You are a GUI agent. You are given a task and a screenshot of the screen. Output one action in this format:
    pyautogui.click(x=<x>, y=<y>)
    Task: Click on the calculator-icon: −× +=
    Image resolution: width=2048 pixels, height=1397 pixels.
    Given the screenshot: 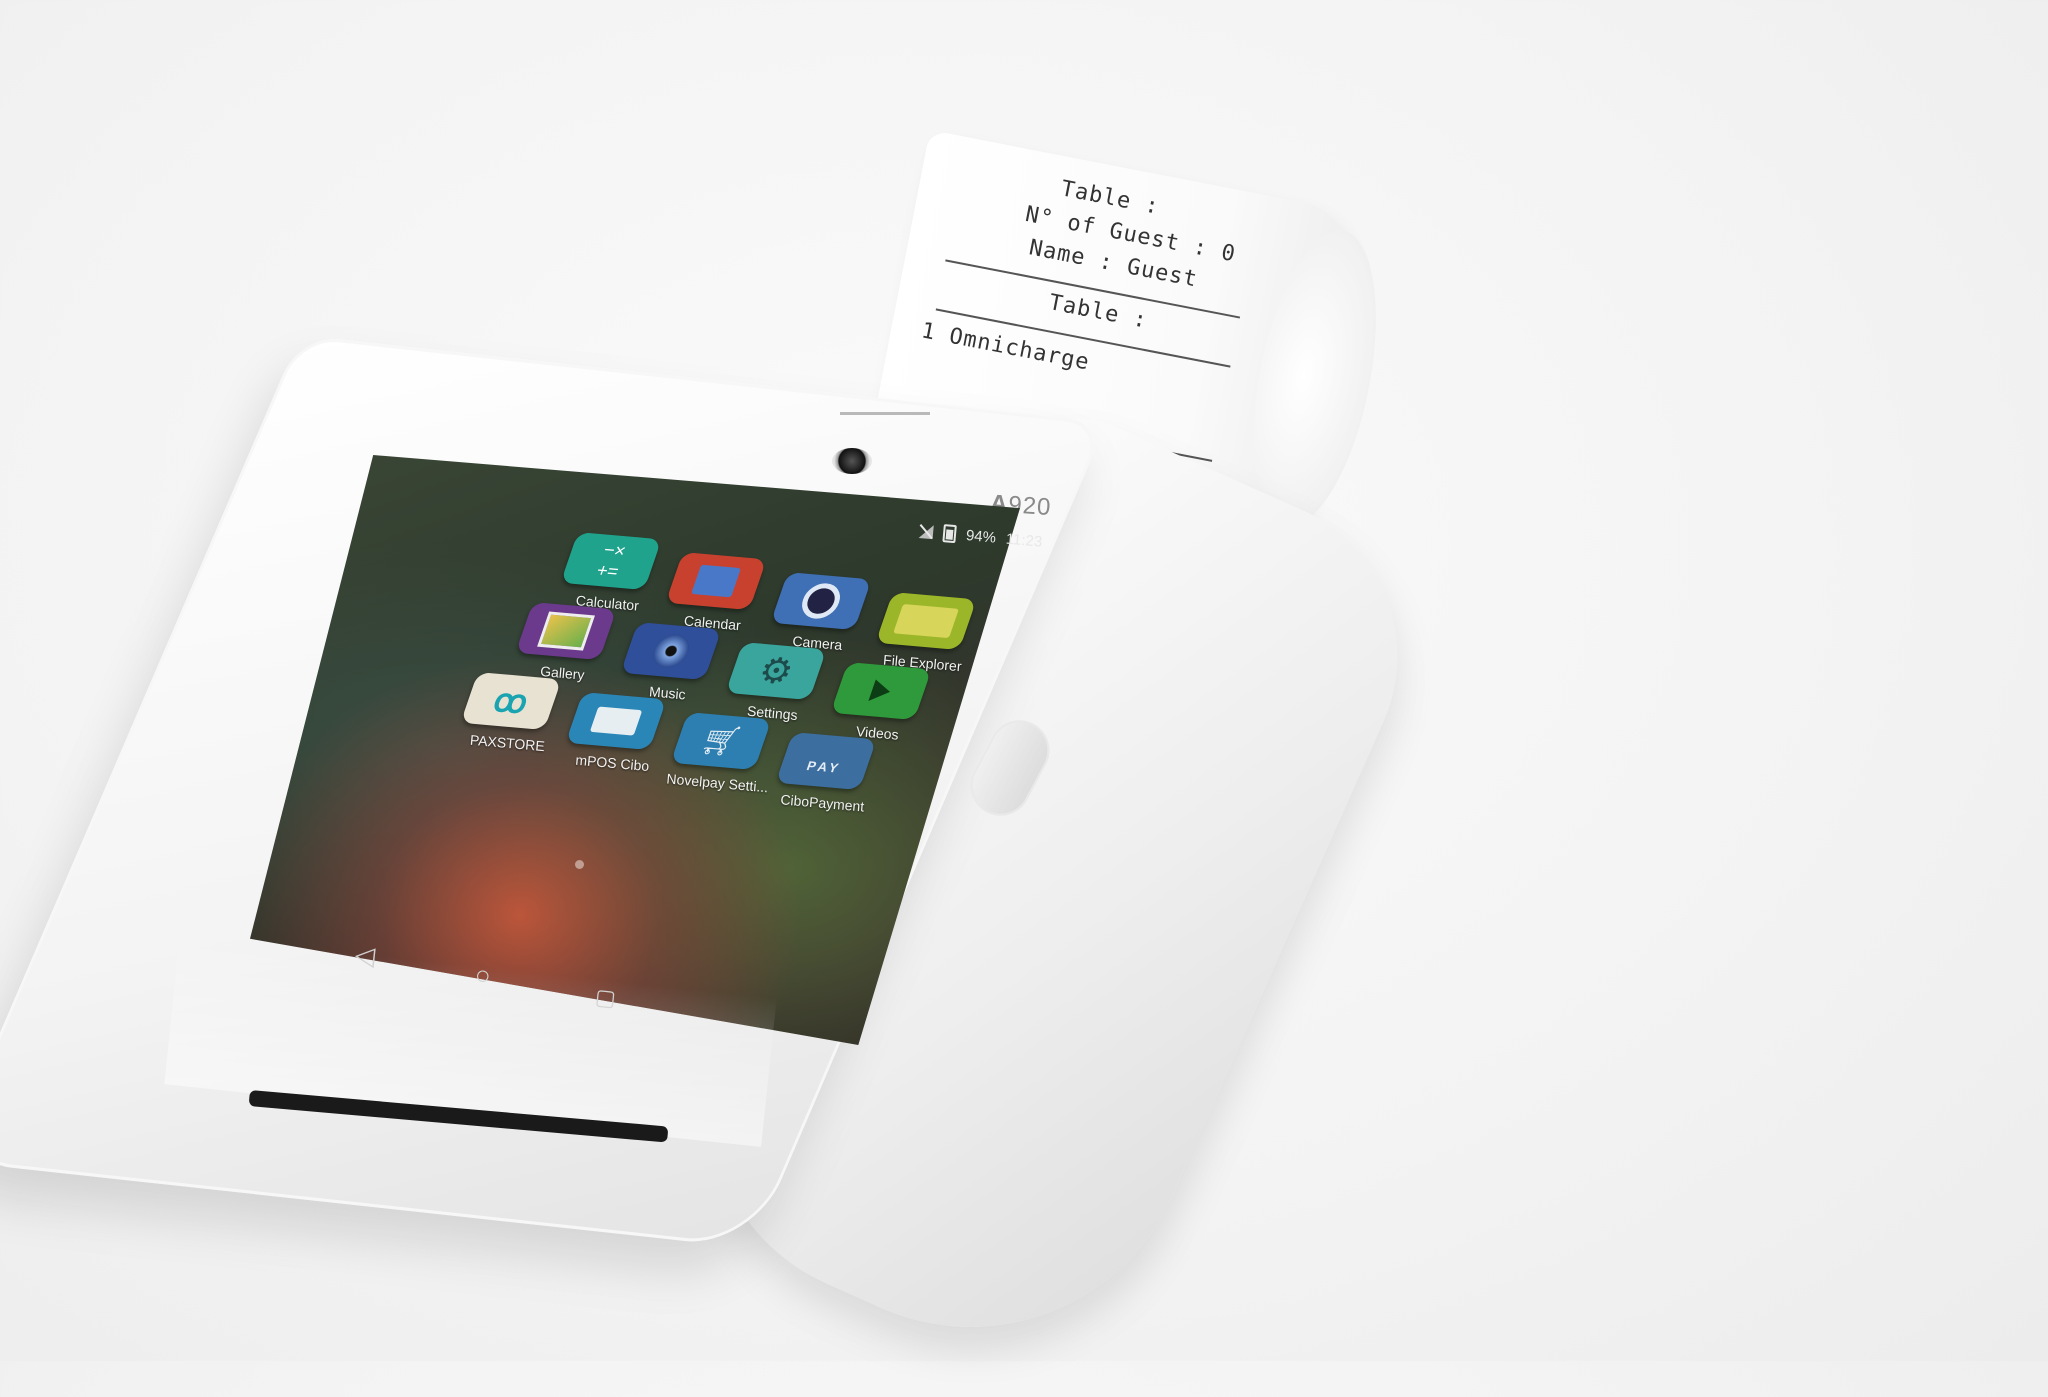 What is the action you would take?
    pyautogui.click(x=611, y=561)
    